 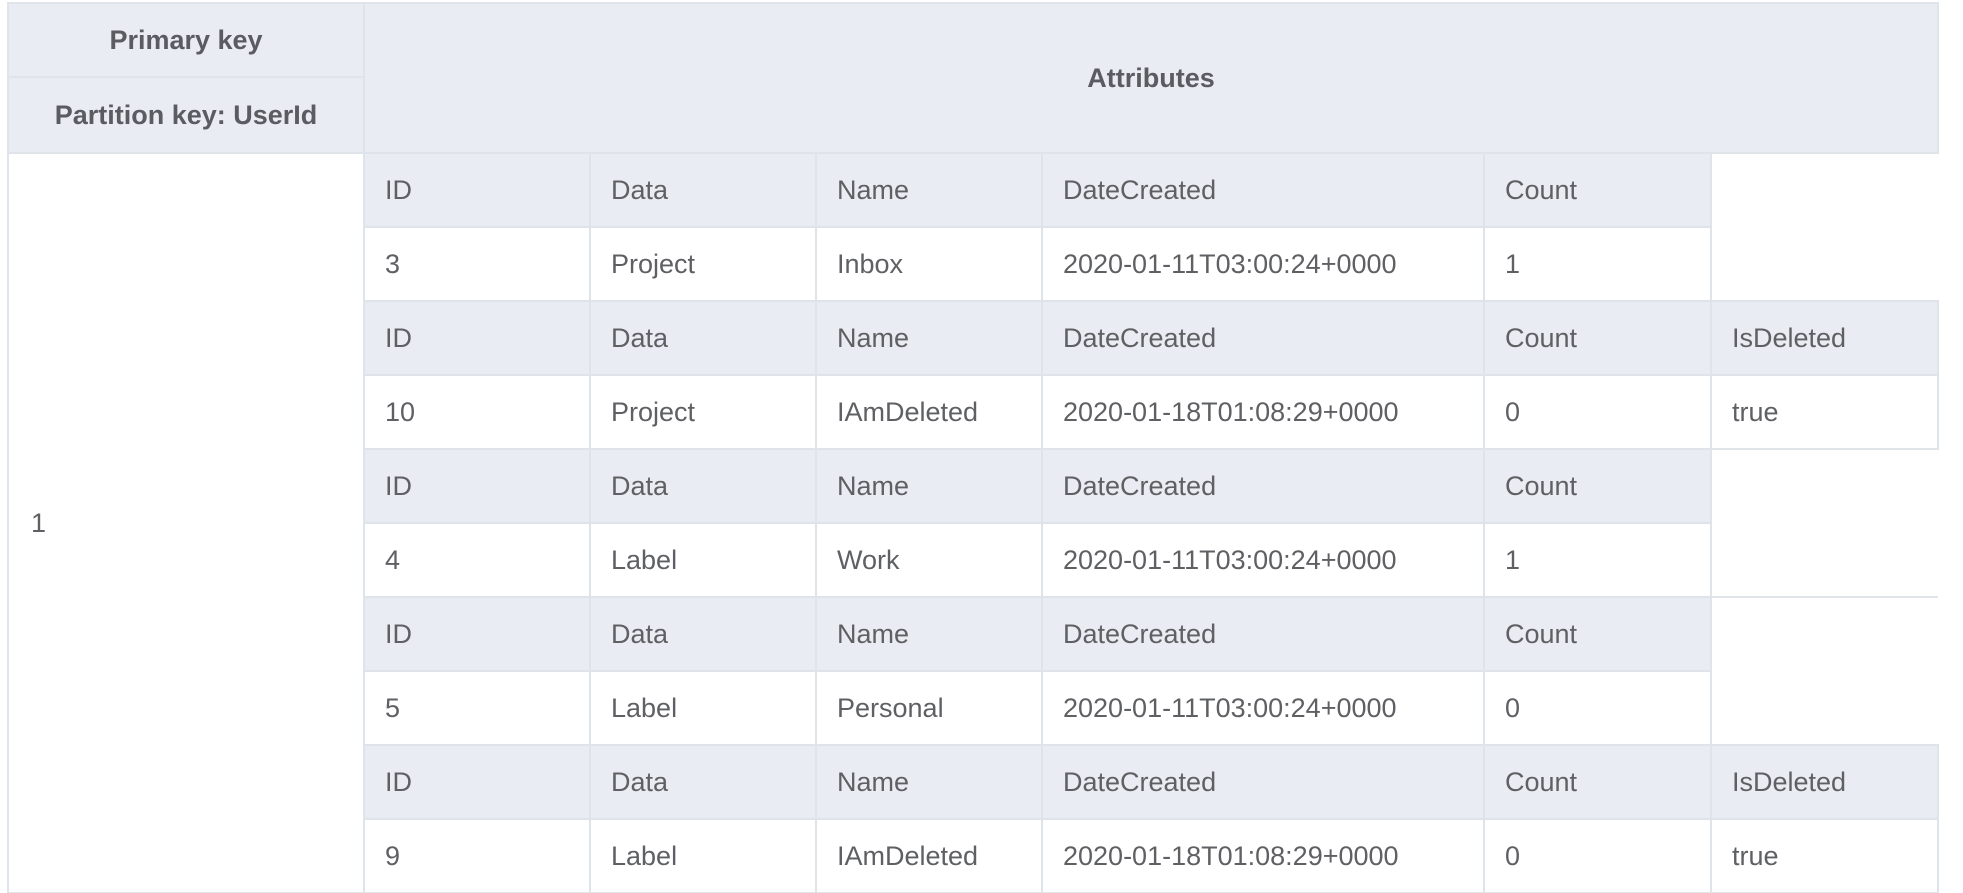 What do you see at coordinates (186, 115) in the screenshot?
I see `partition-key-header: Partition key: UserId` at bounding box center [186, 115].